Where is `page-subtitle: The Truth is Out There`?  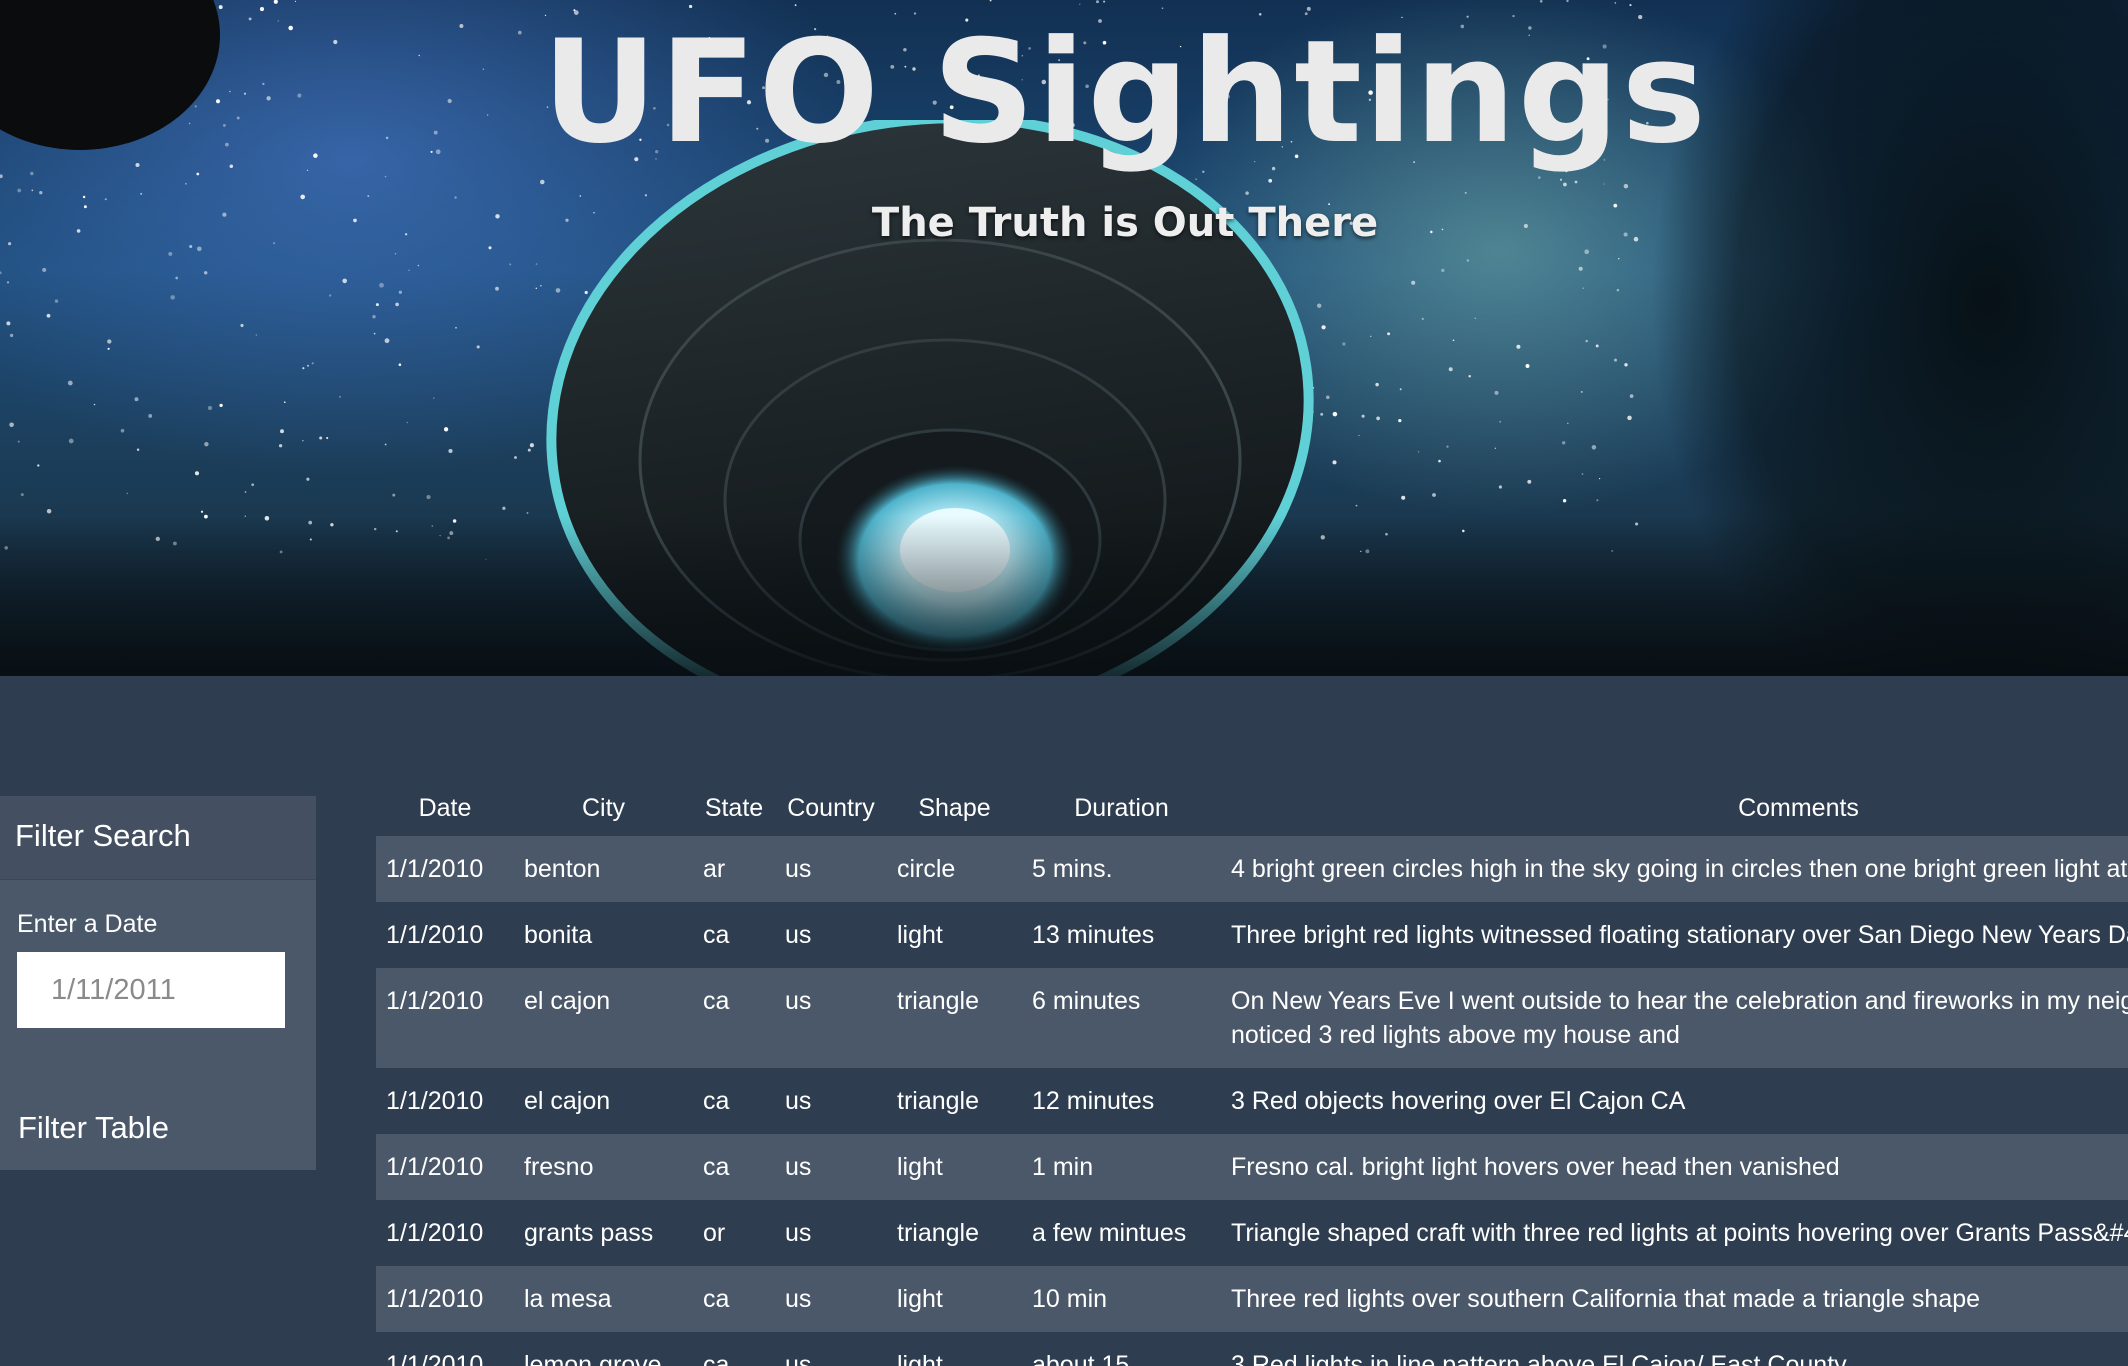
page-subtitle: The Truth is Out There is located at coordinates (1125, 223).